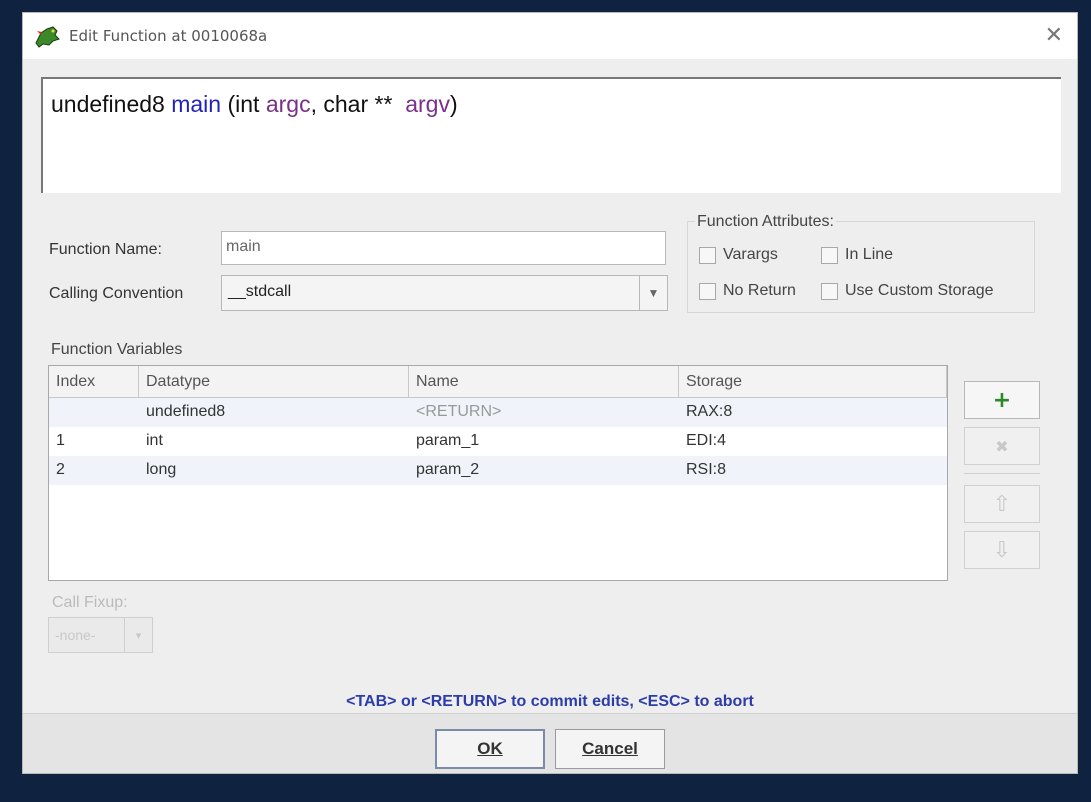  What do you see at coordinates (100, 635) in the screenshot?
I see `call-fixup-select: -none- ▾` at bounding box center [100, 635].